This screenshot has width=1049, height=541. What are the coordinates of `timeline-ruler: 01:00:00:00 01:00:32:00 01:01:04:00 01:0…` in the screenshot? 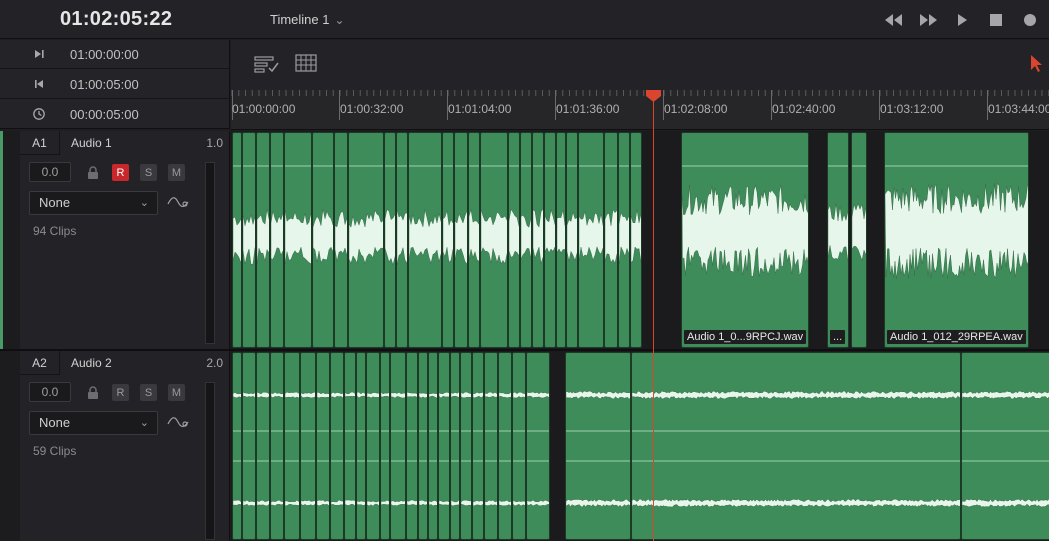 It's located at (640, 110).